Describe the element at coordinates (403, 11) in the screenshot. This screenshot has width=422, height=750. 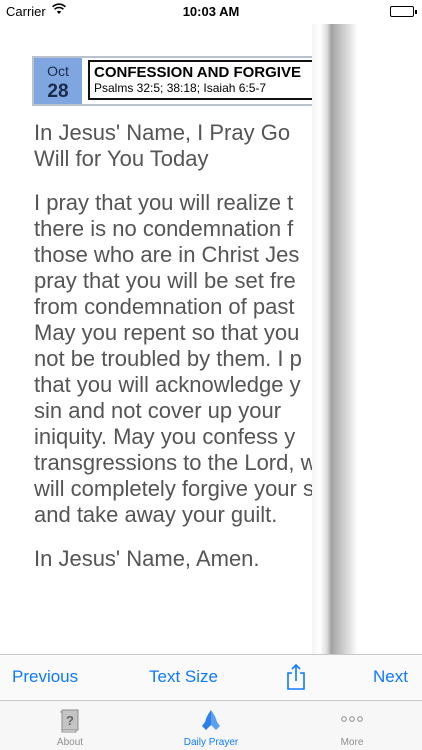
I see `battery-icon` at that location.